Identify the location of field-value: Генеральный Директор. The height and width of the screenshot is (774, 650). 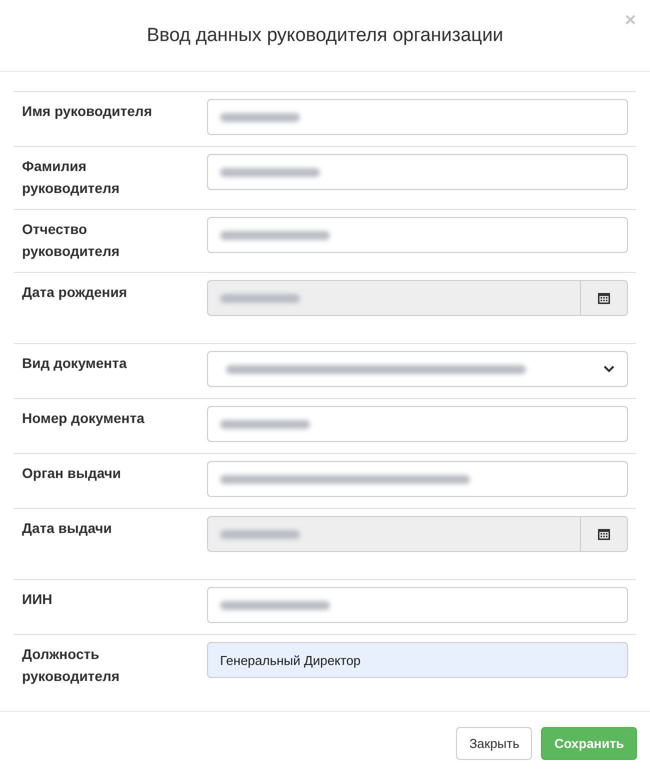
(290, 660).